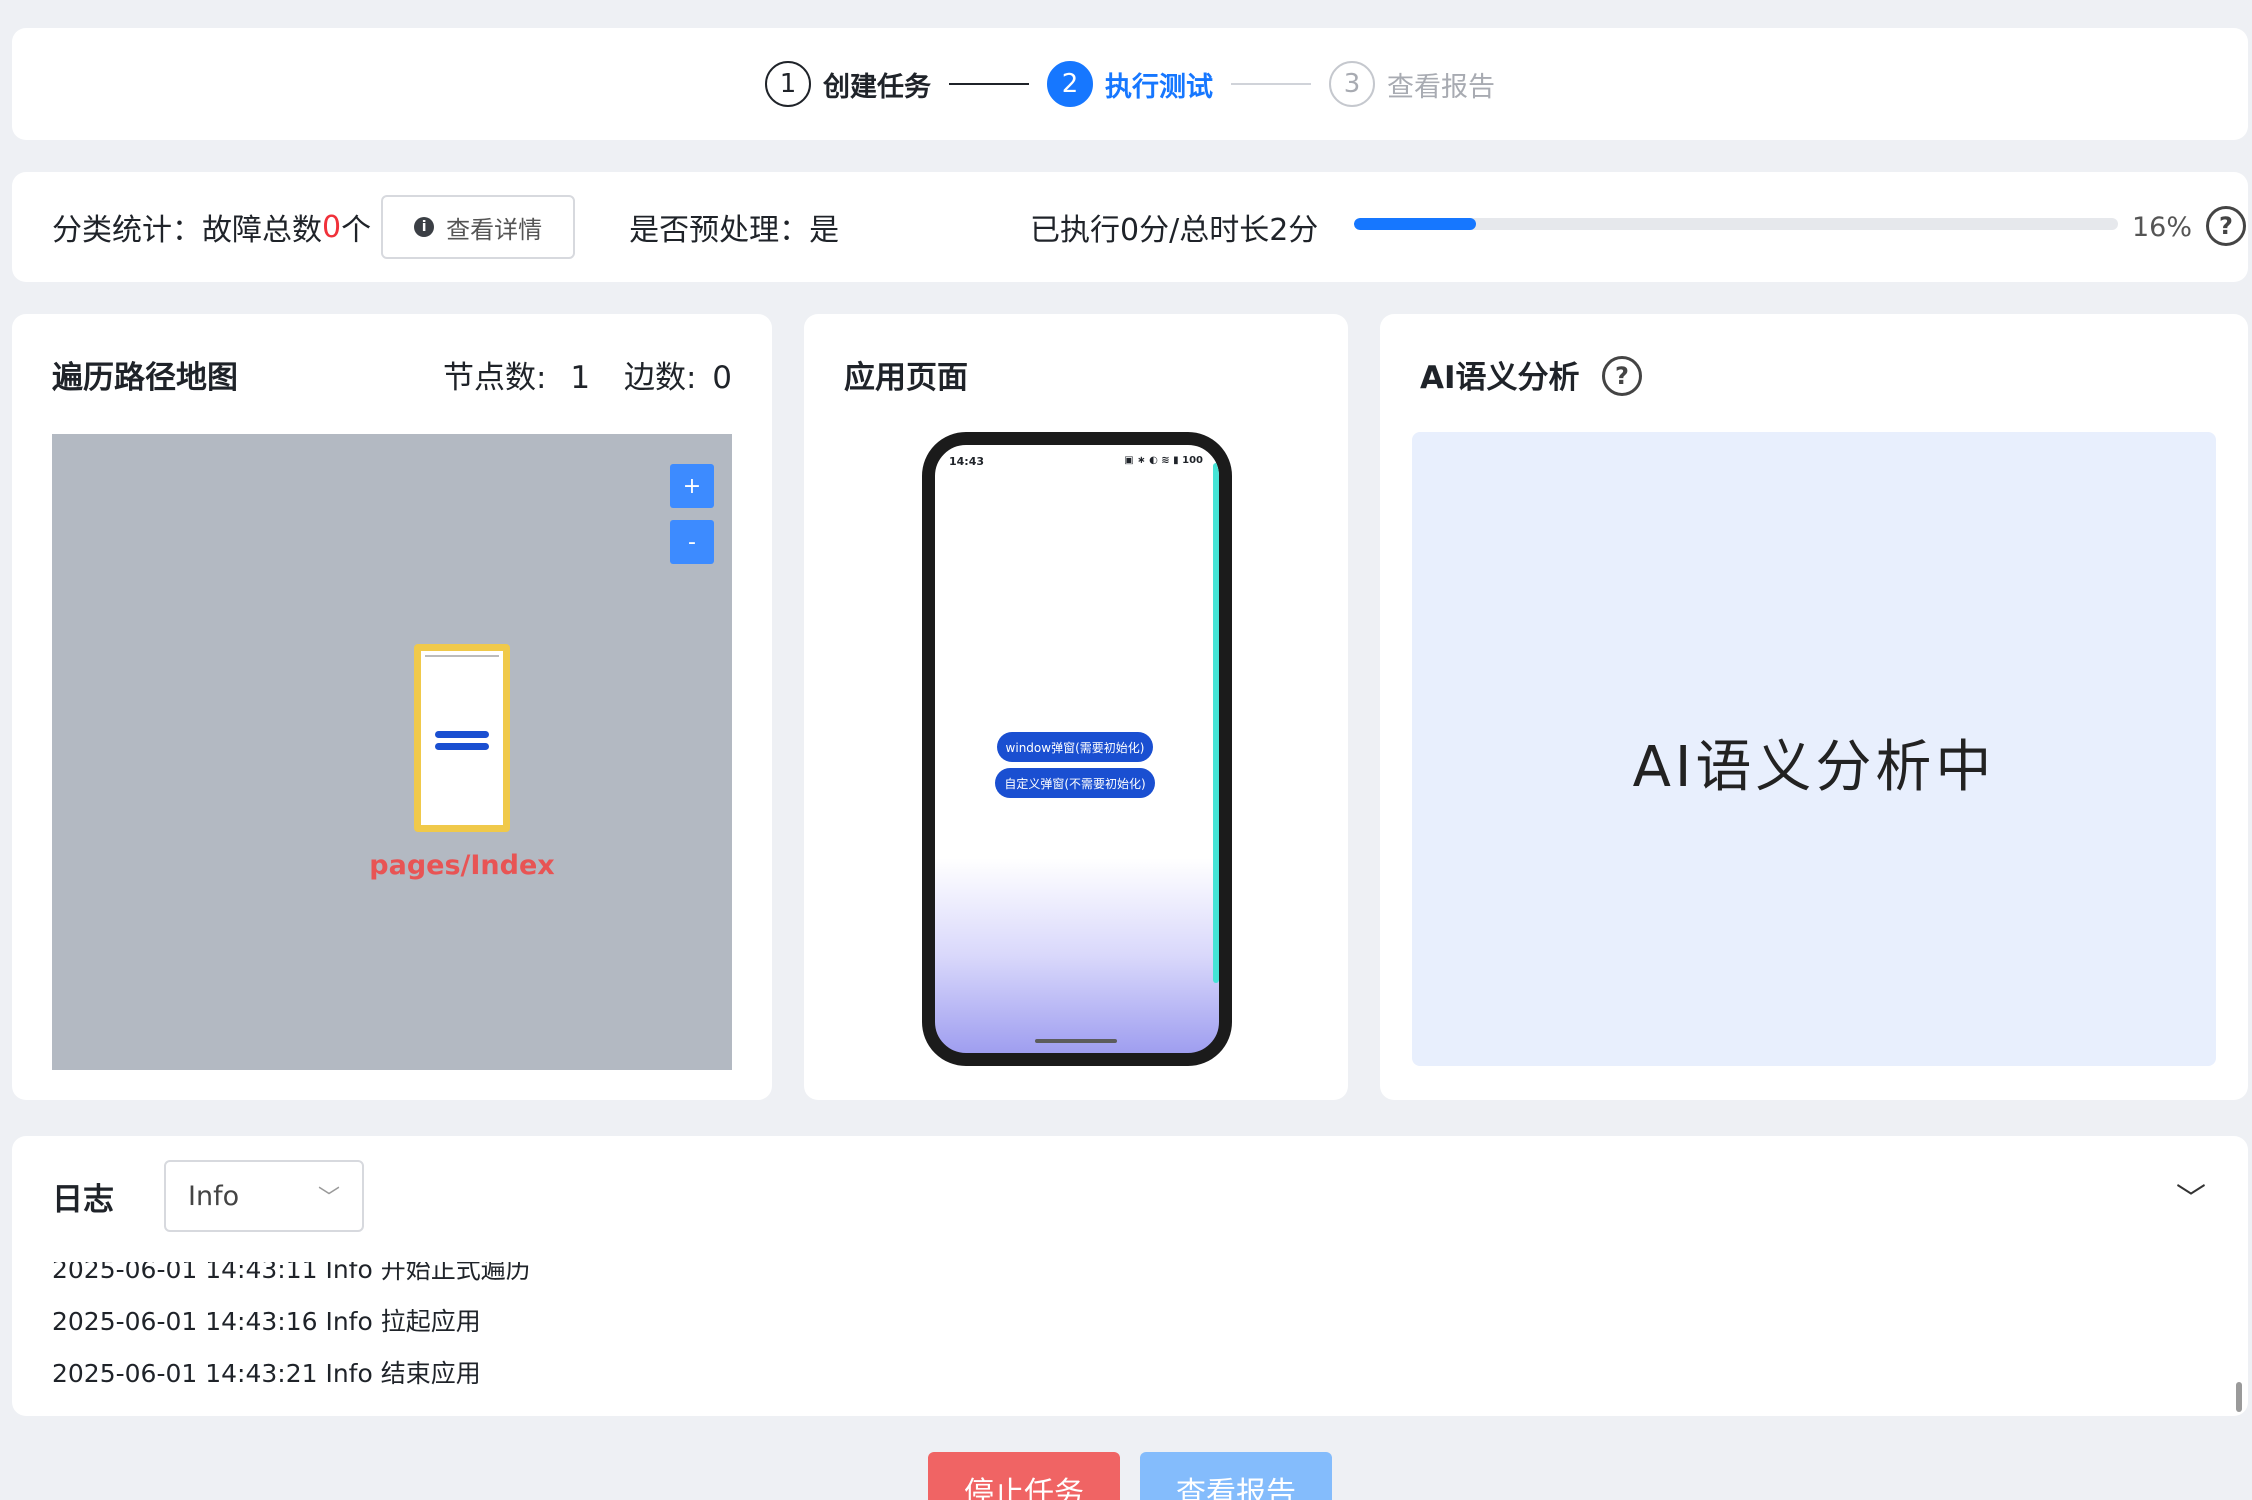  I want to click on step-label-create-task: 创建任务, so click(877, 87).